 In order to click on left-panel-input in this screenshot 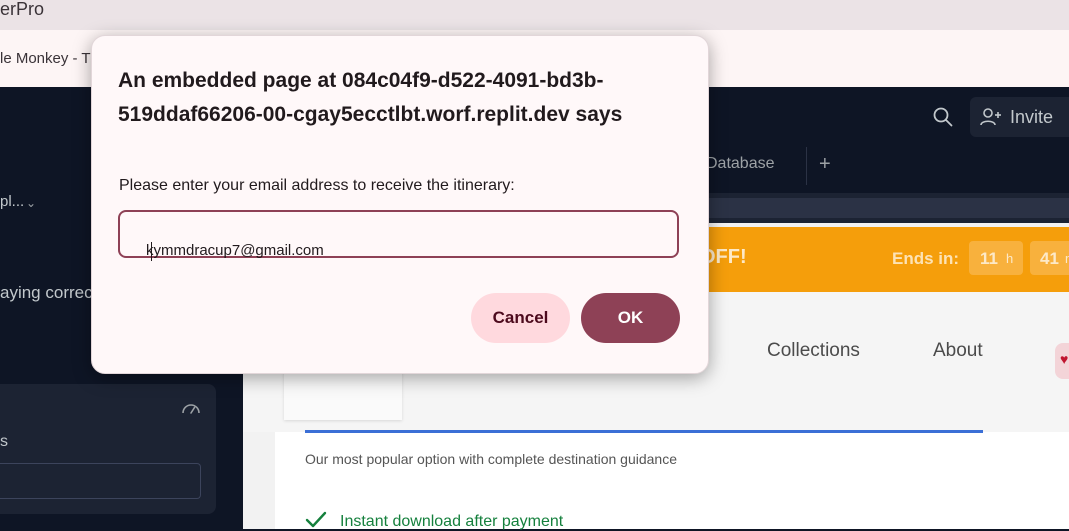, I will do `click(100, 481)`.